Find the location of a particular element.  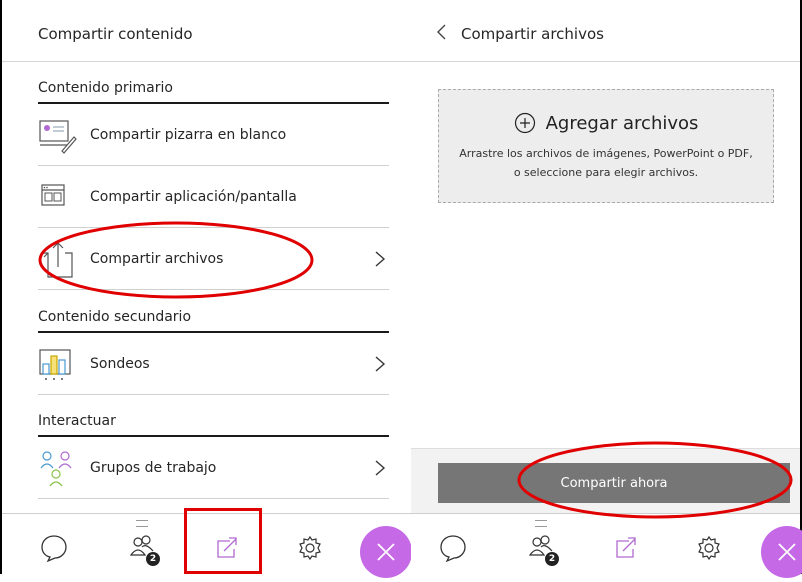

panel-title: Compartir contenido is located at coordinates (115, 33).